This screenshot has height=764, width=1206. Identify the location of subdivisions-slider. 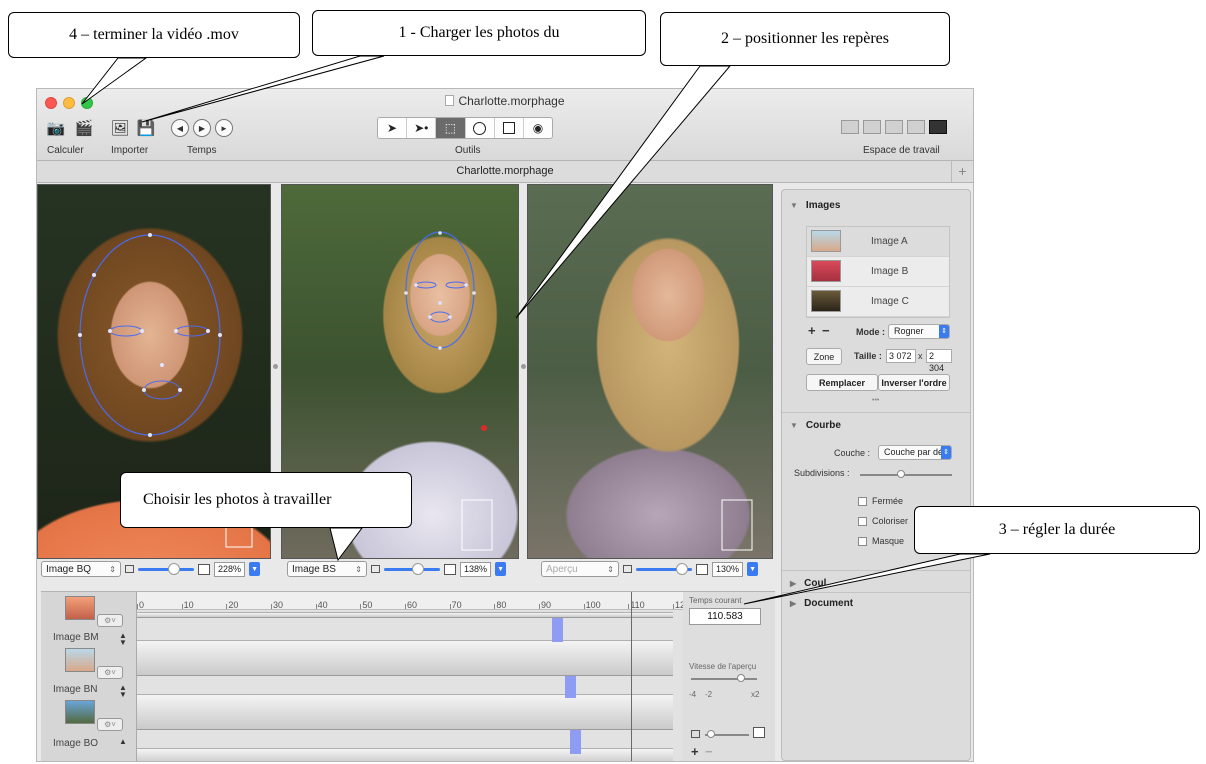
(906, 475).